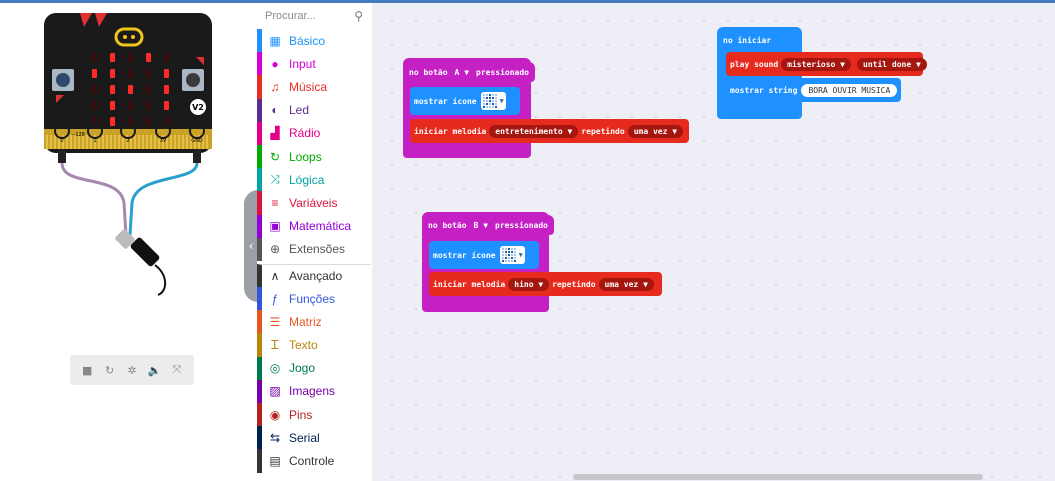  I want to click on category-loops: ↻ Loops, so click(314, 156).